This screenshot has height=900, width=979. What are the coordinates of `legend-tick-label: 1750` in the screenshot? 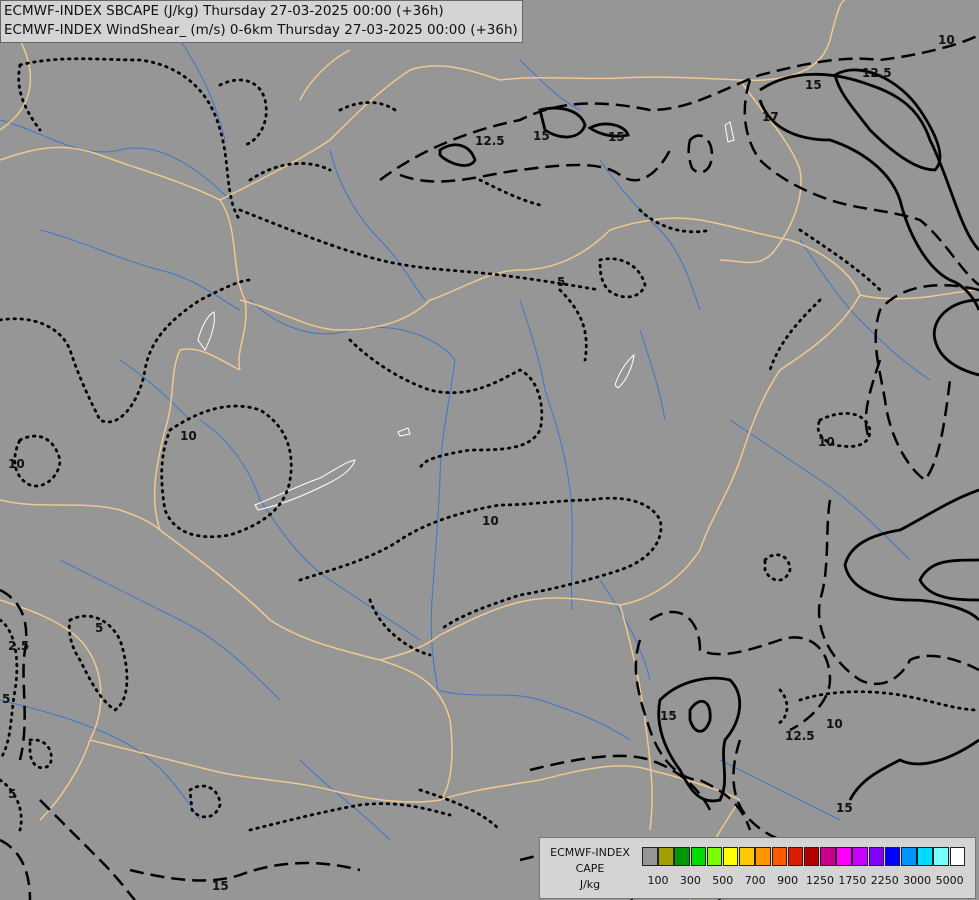 It's located at (852, 880).